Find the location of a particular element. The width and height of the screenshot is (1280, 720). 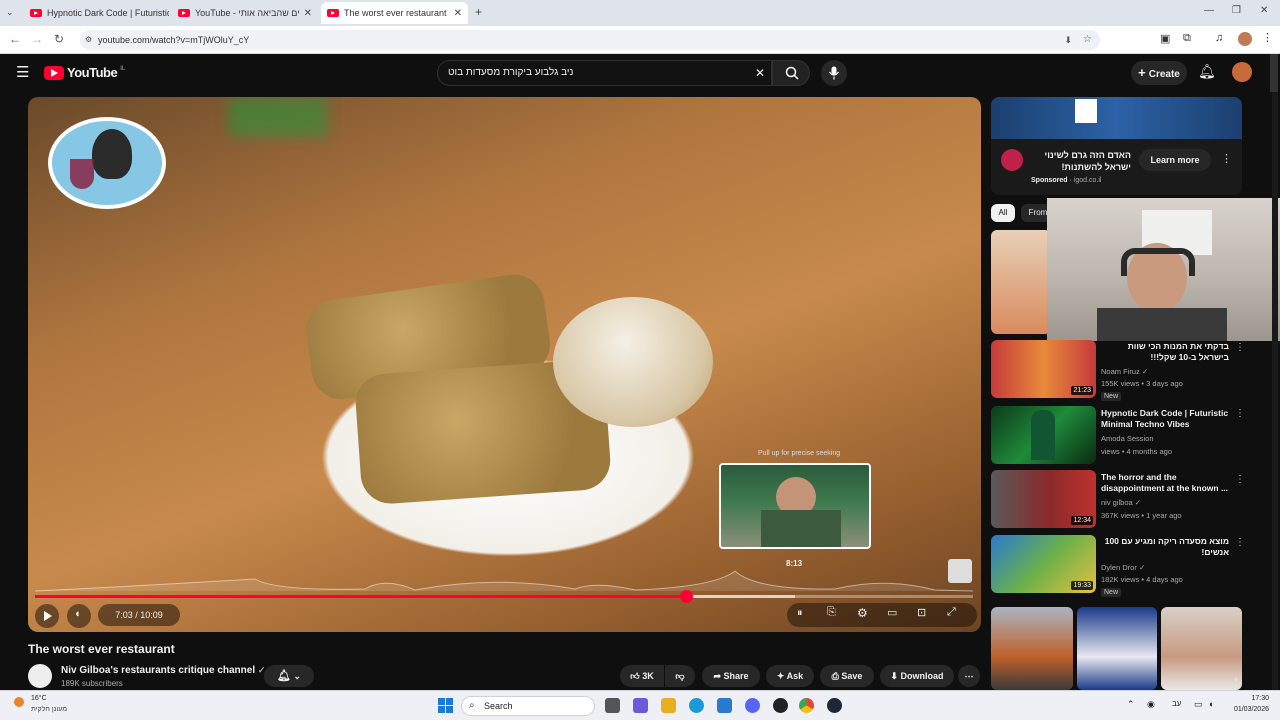

recommendation-channel: Amoda Session is located at coordinates (1127, 438).